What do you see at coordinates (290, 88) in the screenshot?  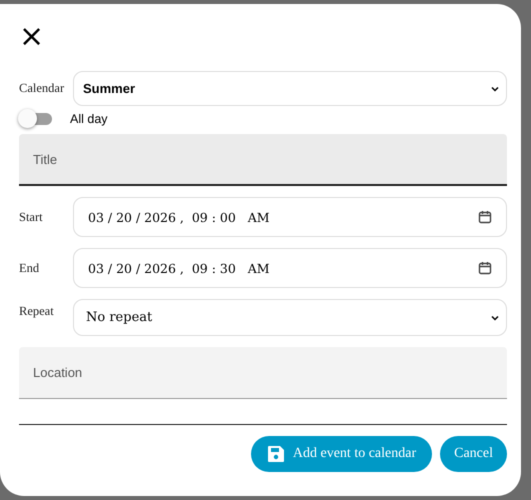 I see `calendar-select: Summer` at bounding box center [290, 88].